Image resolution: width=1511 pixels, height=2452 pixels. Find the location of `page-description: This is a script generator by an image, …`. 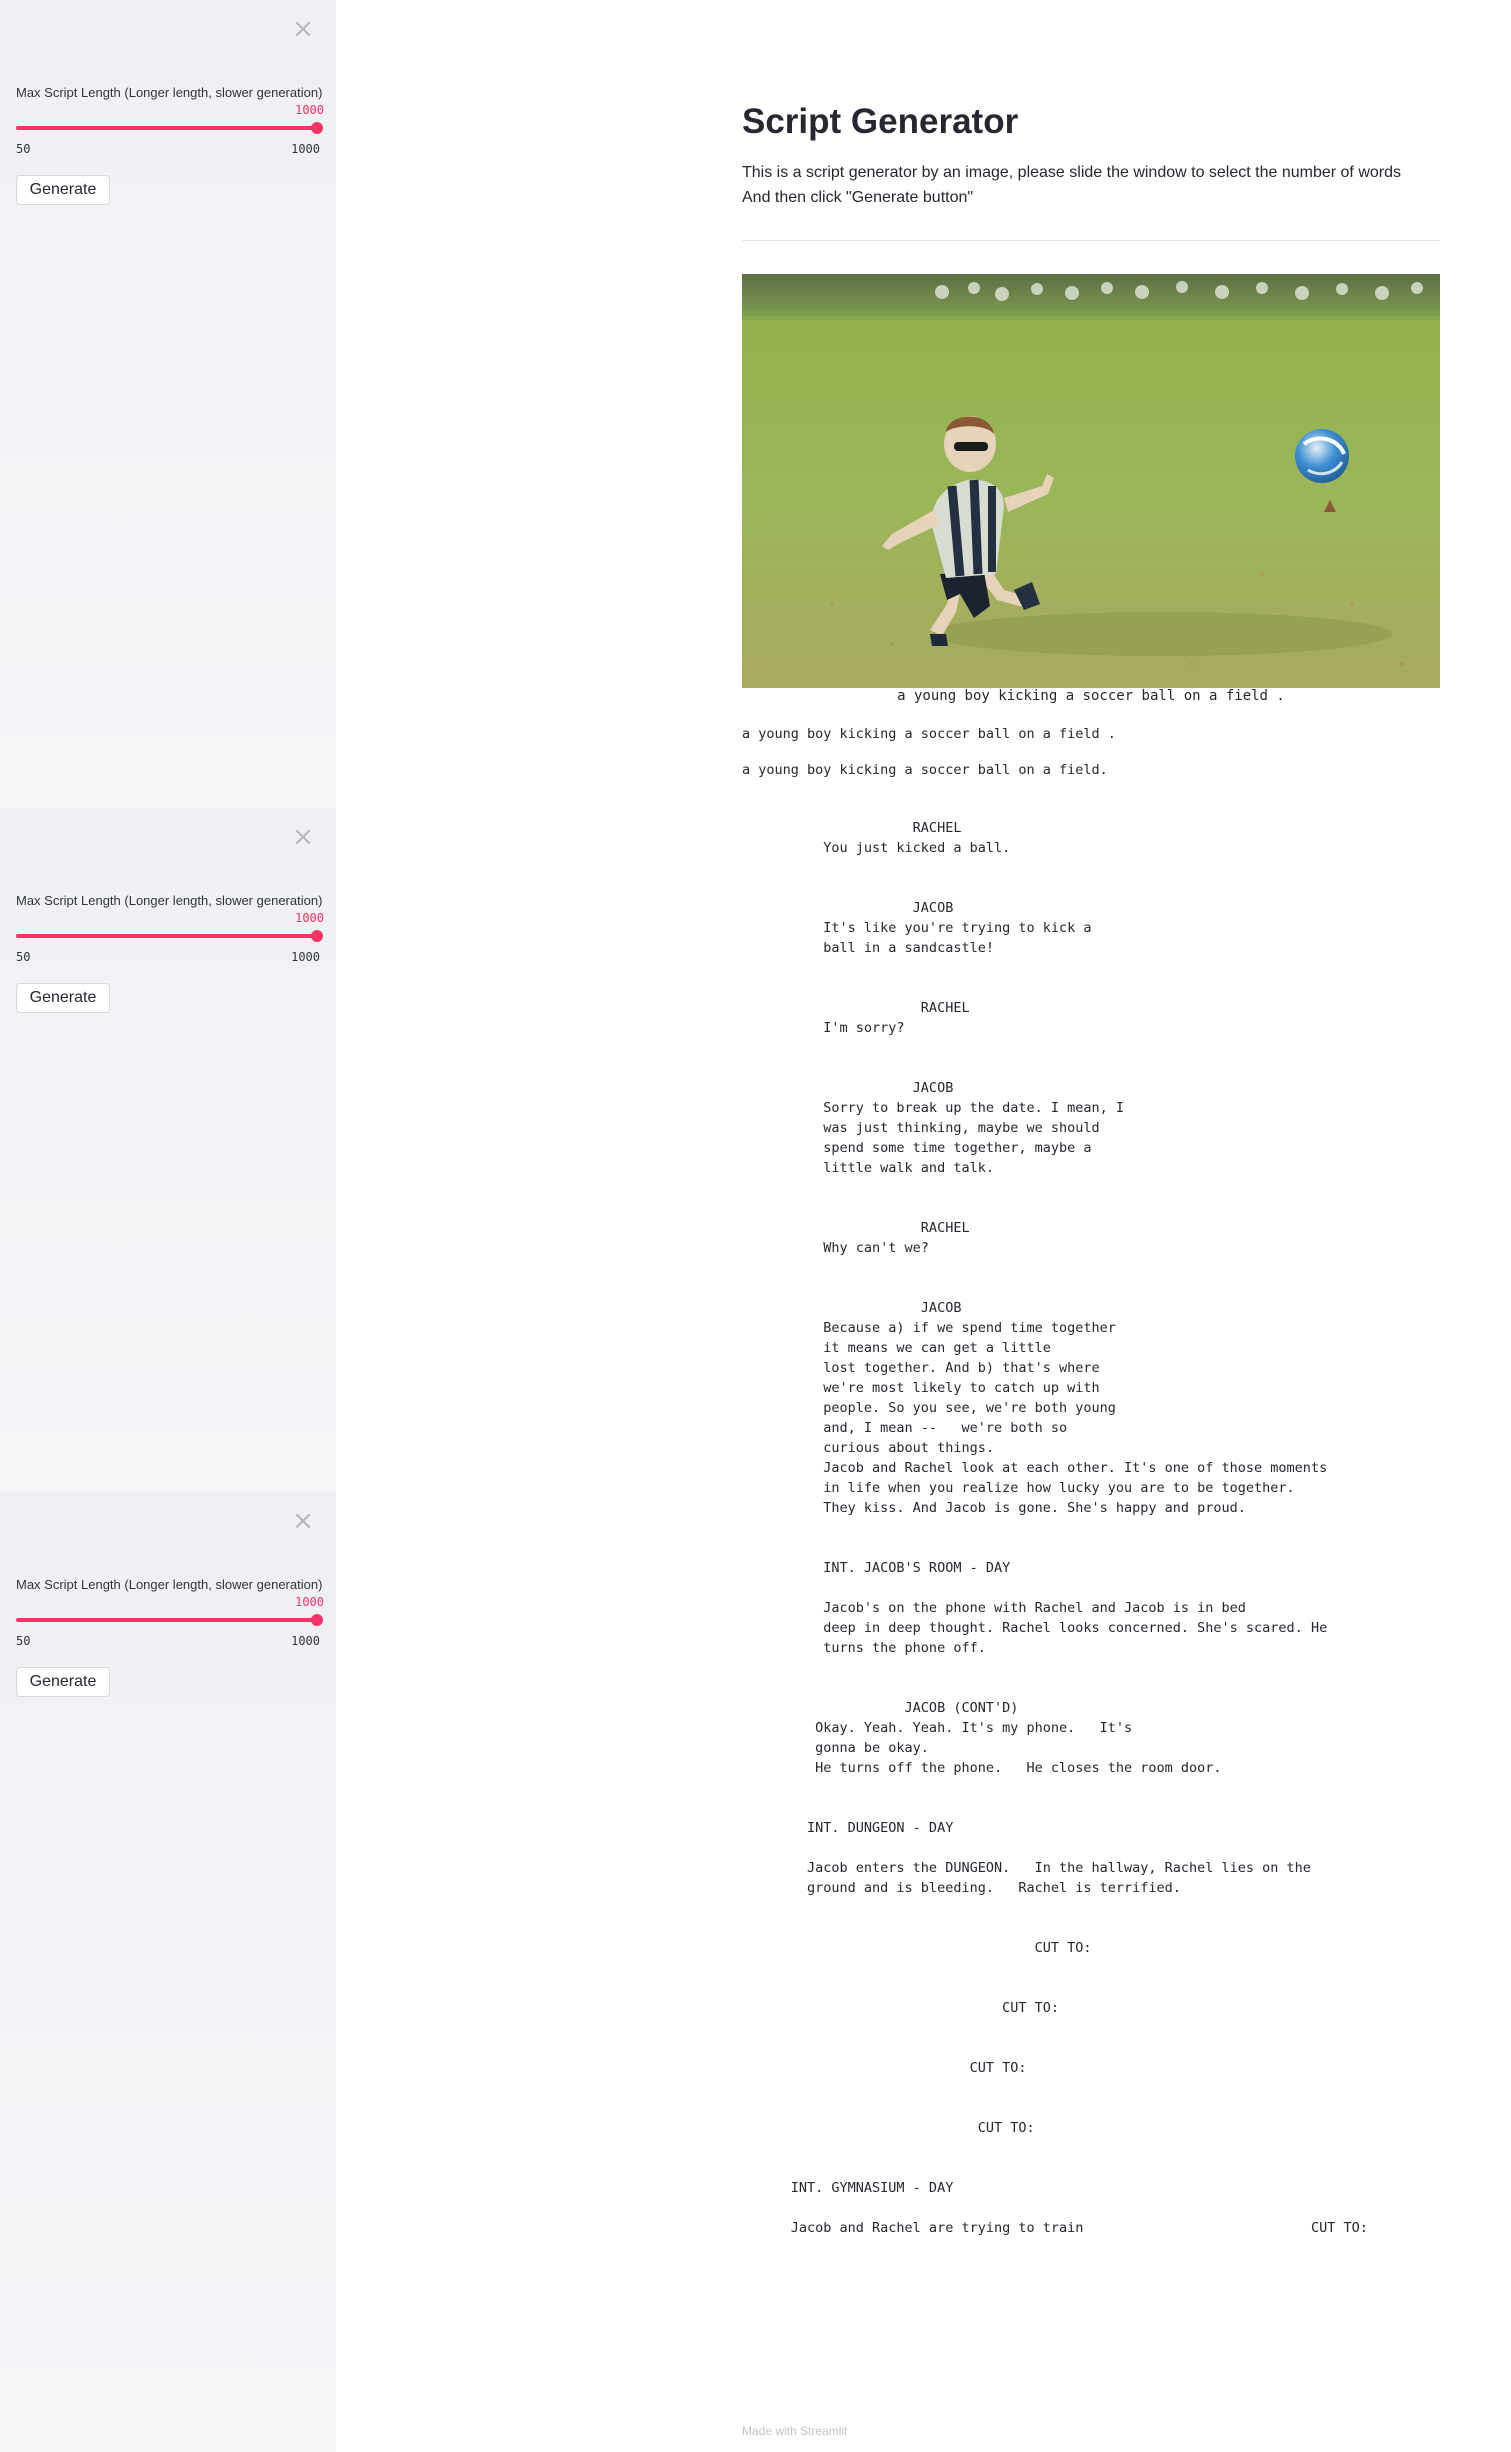

page-description: This is a script generator by an image, … is located at coordinates (1071, 185).